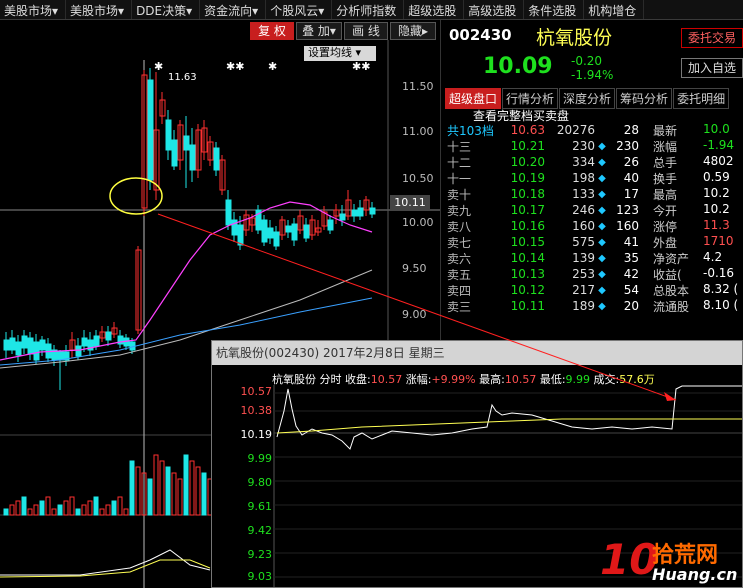 This screenshot has height=588, width=743. Describe the element at coordinates (631, 274) in the screenshot. I see `orderbook-count: 42` at that location.